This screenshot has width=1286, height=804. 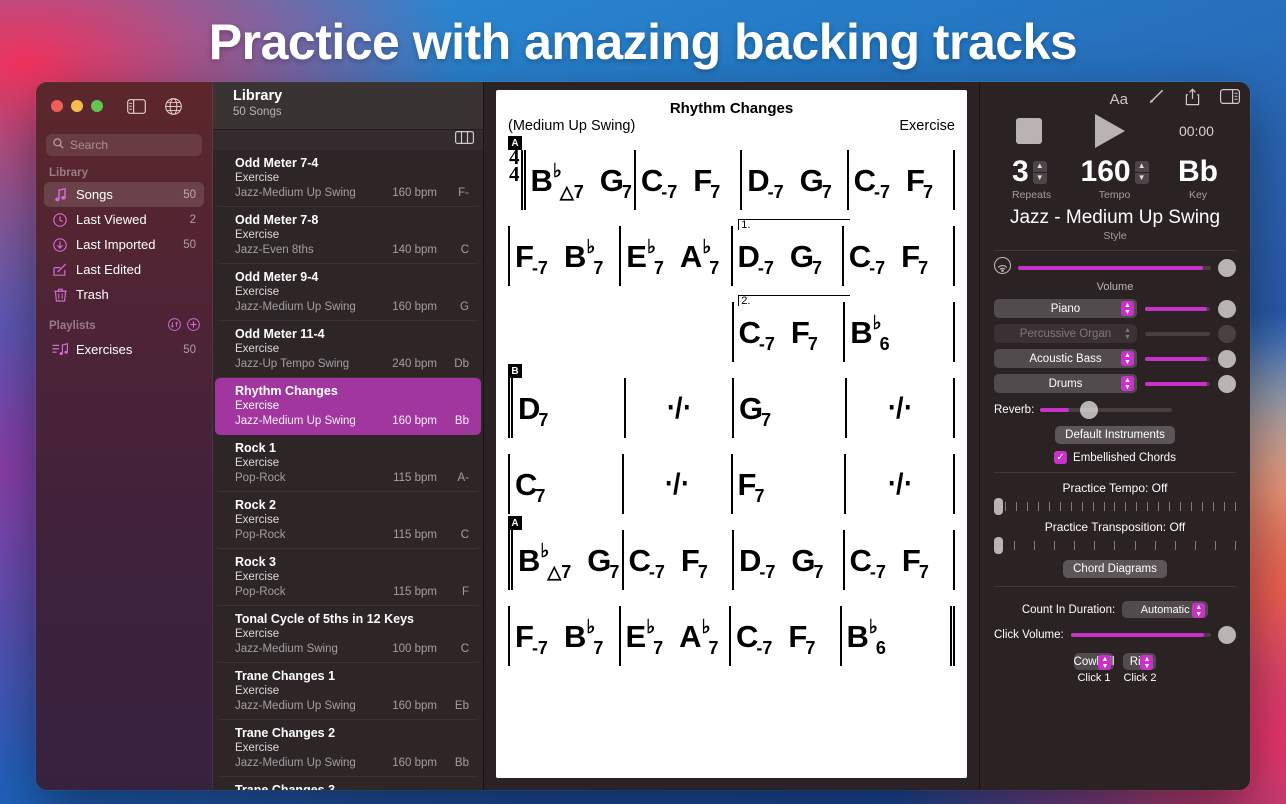 I want to click on close-button, so click(x=57, y=106).